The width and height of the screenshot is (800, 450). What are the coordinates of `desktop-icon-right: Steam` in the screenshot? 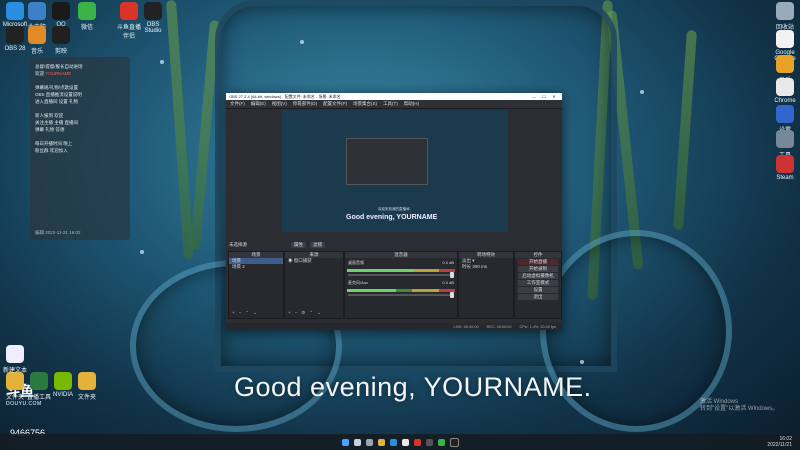 It's located at (785, 168).